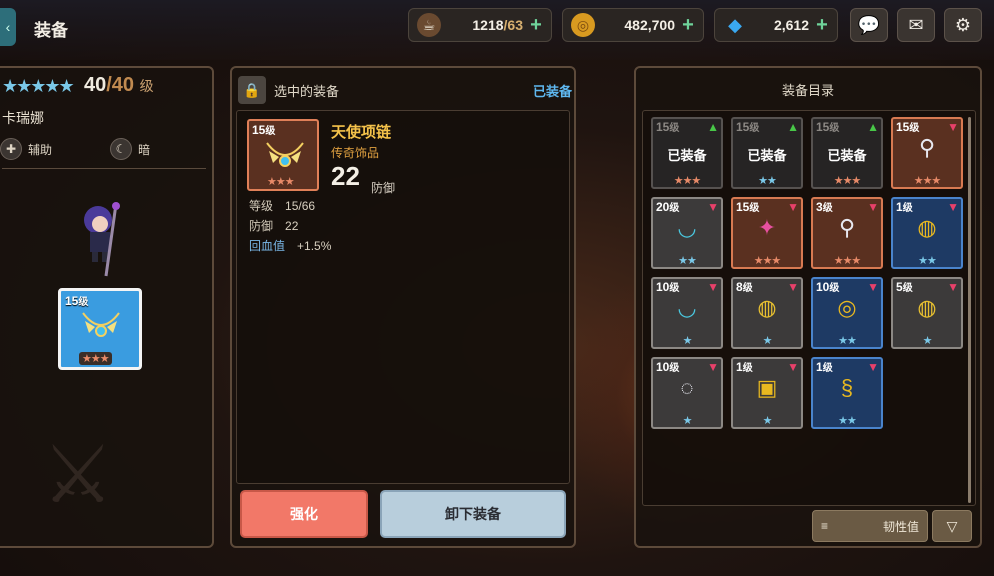 The height and width of the screenshot is (576, 994). I want to click on character-stars-icon: ★★★★★, so click(38, 86).